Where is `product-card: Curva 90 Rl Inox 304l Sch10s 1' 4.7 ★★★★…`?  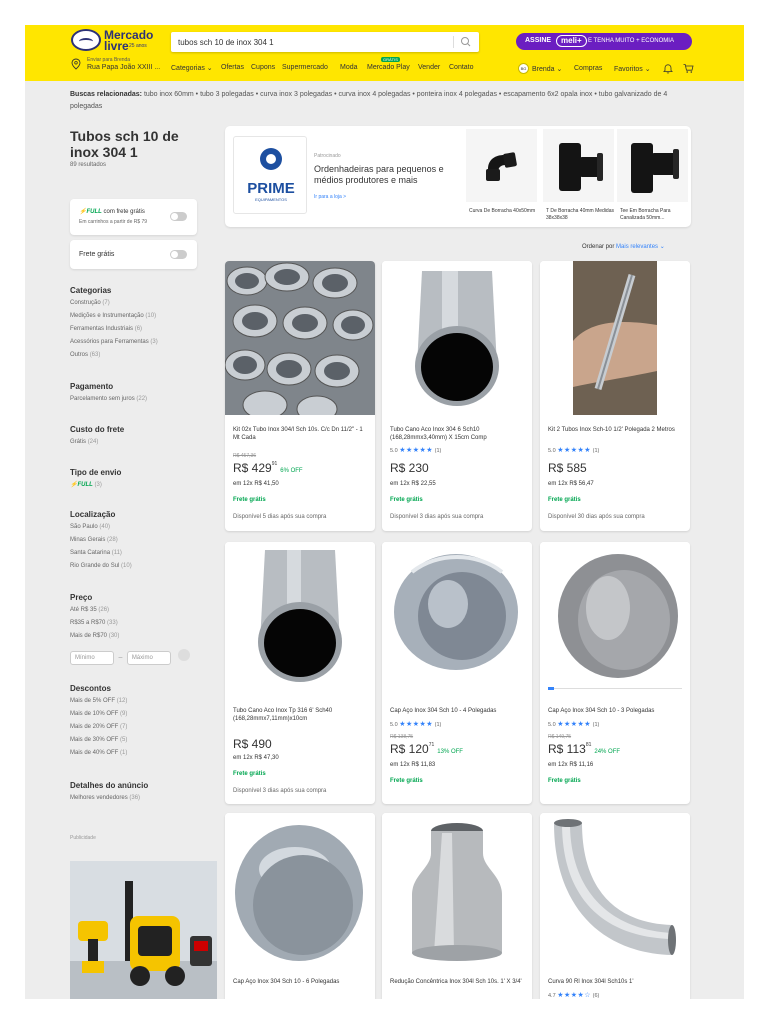 product-card: Curva 90 Rl Inox 304l Sch10s 1' 4.7 ★★★★… is located at coordinates (615, 906).